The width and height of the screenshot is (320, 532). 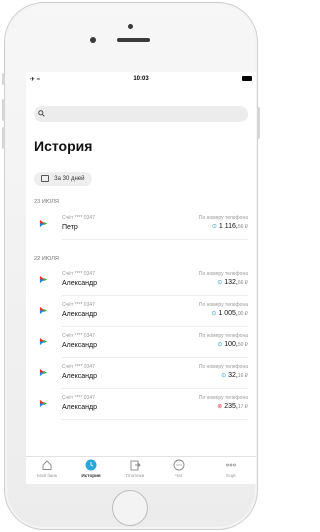 I want to click on mute-switch, so click(x=3, y=79).